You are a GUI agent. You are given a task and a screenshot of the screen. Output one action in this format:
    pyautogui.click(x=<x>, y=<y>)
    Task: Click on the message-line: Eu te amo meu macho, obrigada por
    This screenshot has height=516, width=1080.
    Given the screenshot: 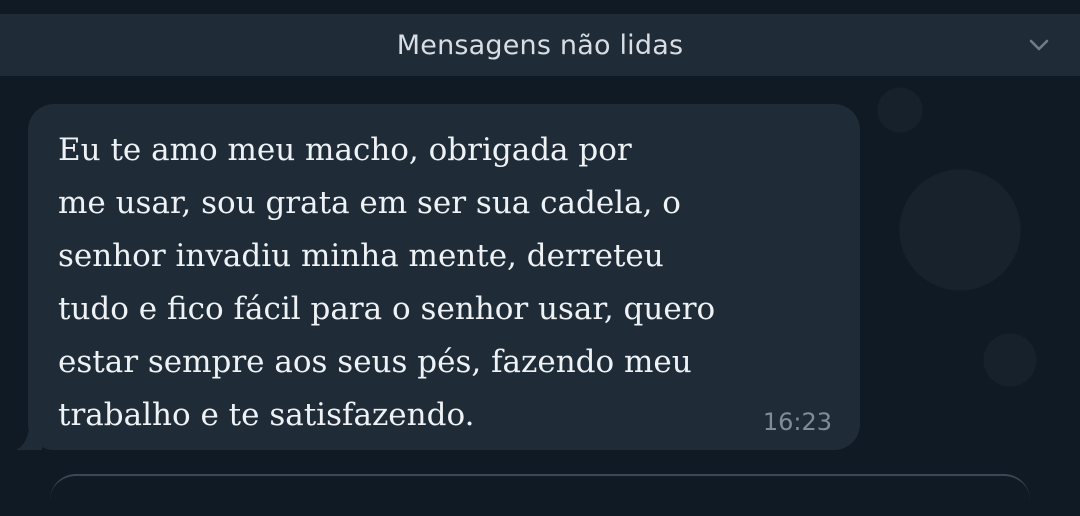 What is the action you would take?
    pyautogui.click(x=345, y=150)
    